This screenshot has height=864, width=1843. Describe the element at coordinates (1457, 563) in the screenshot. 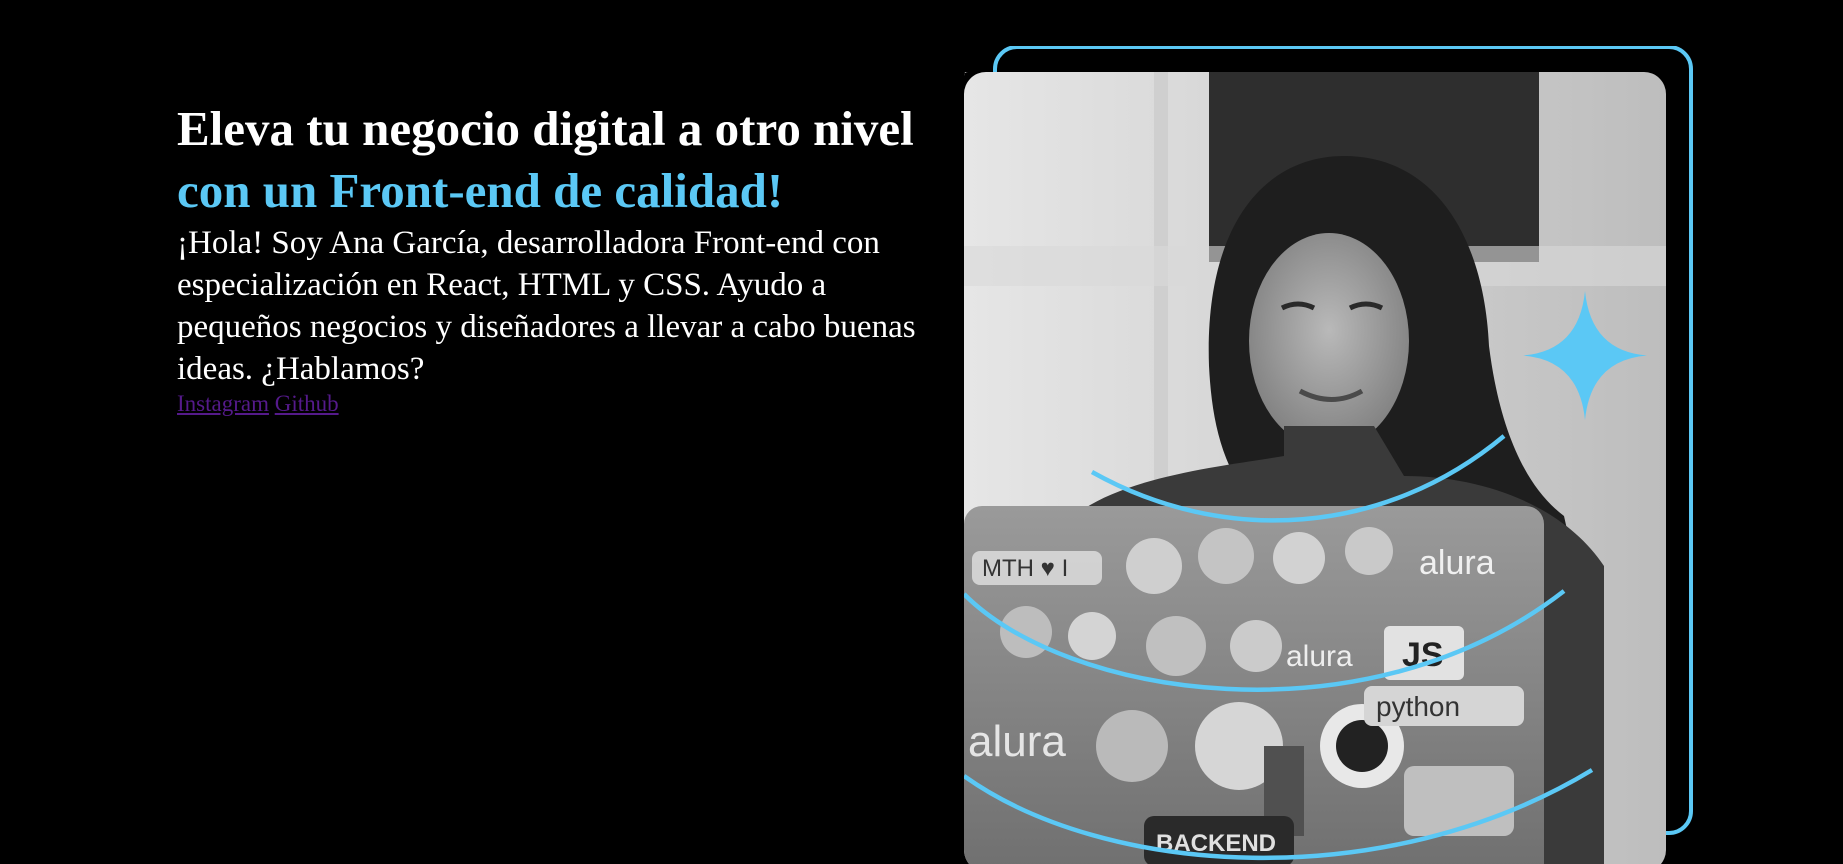

I see `sticker-alura-1: alura` at that location.